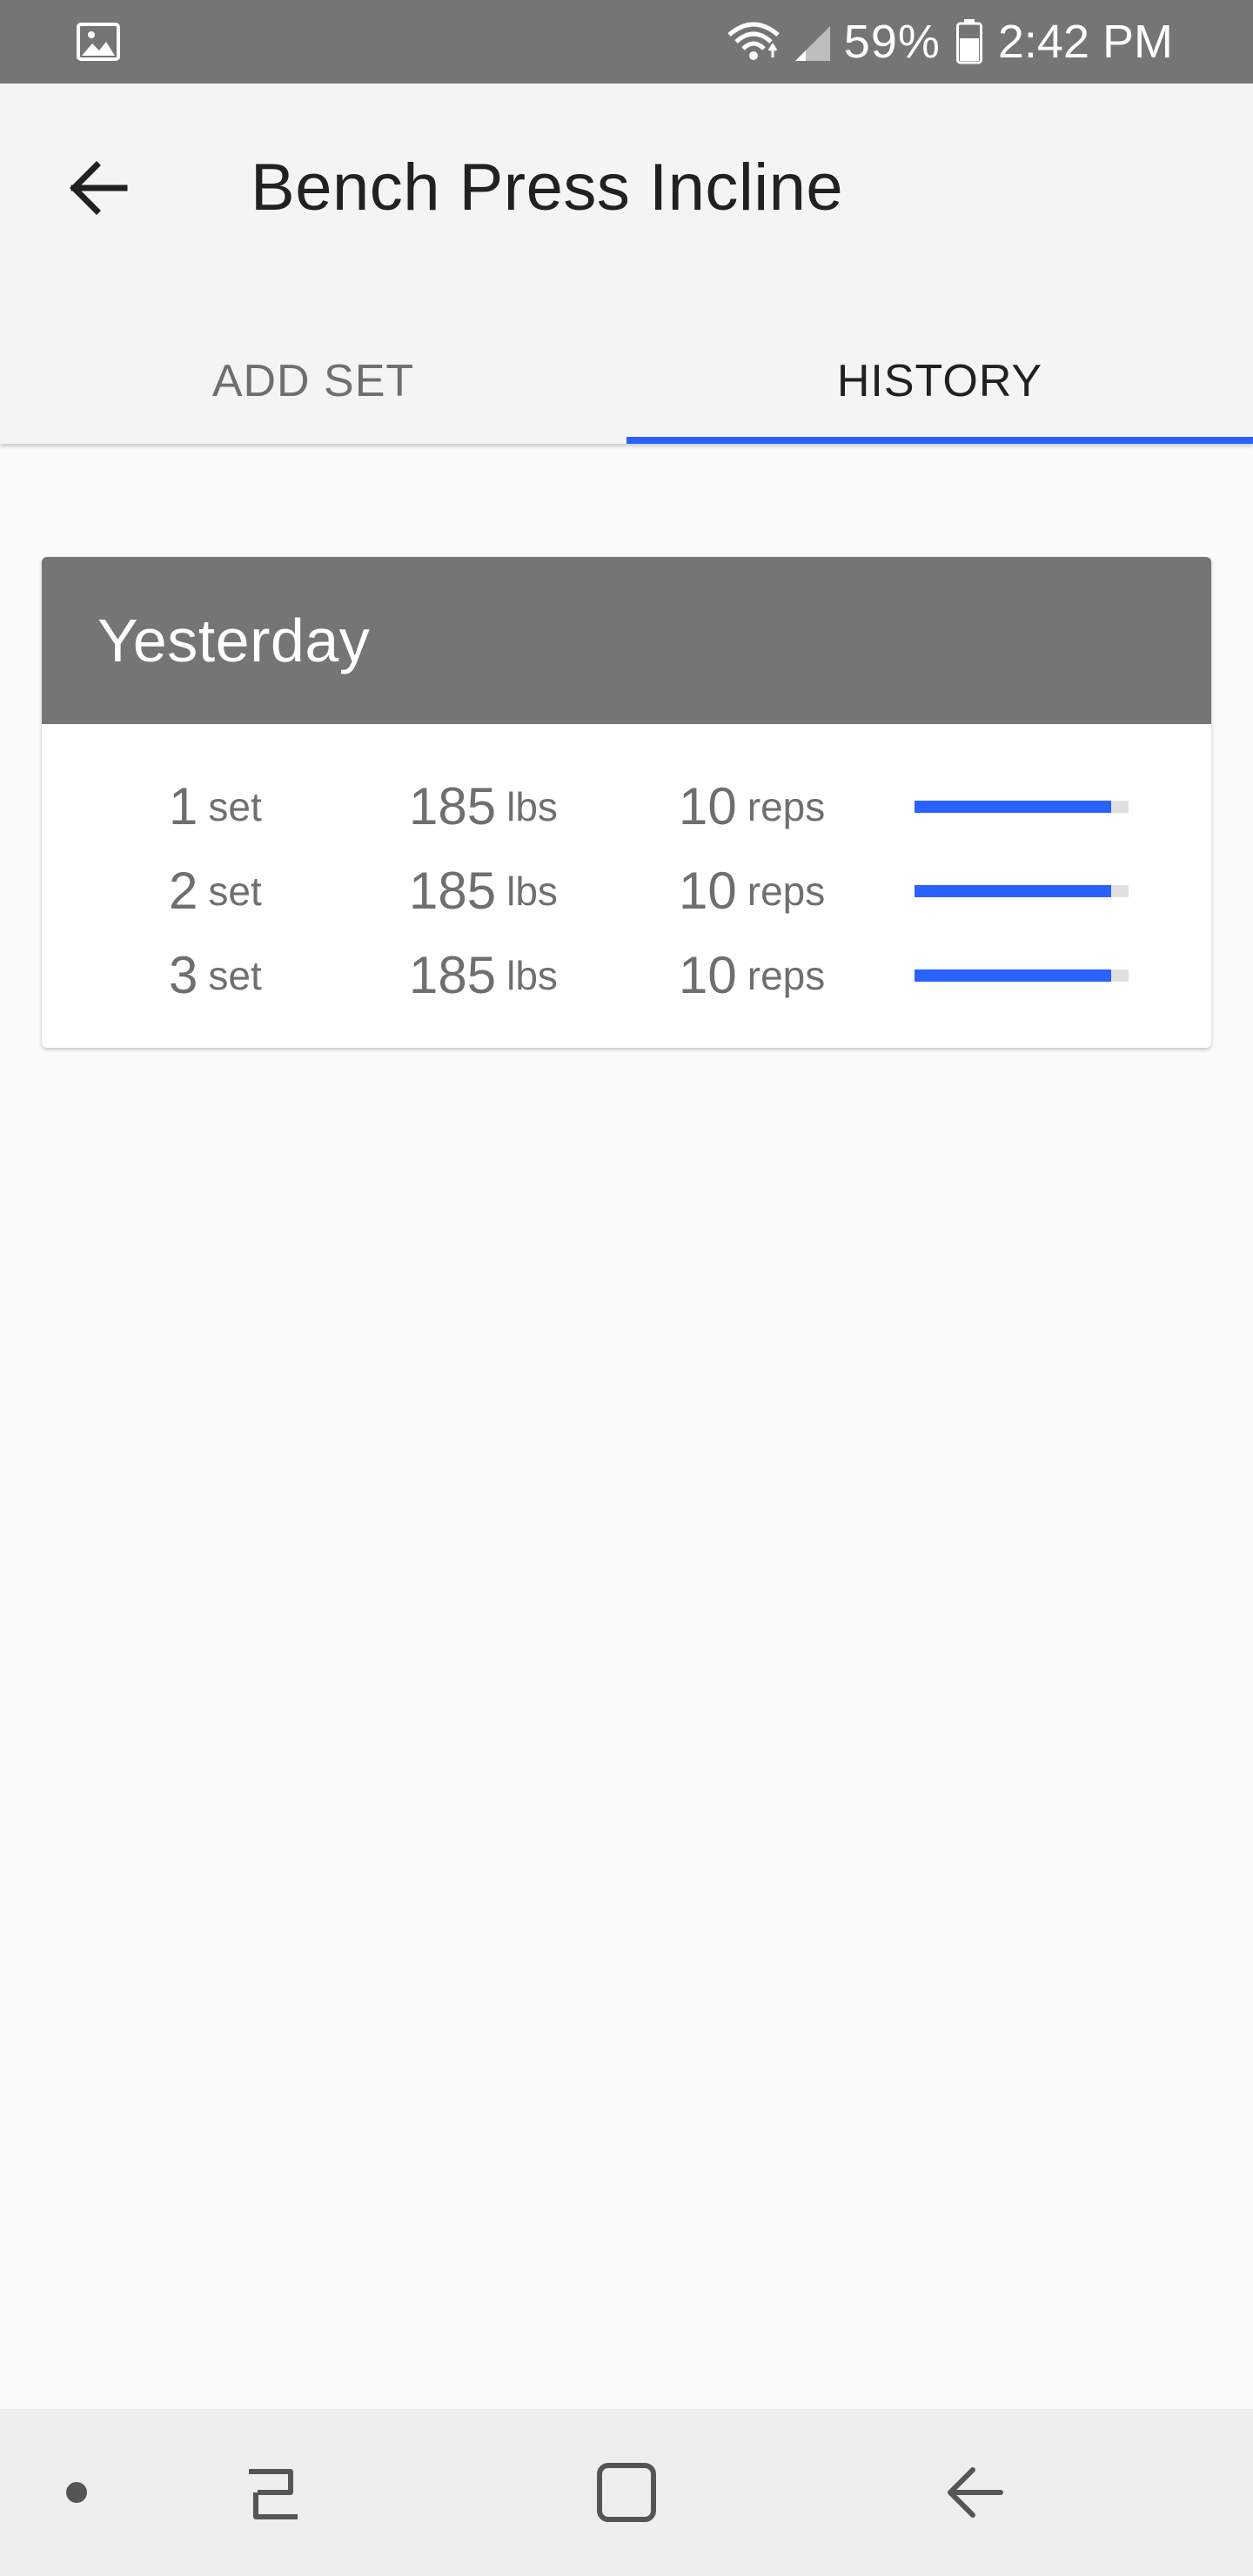 This screenshot has height=2576, width=1253. I want to click on active-tab-indicator, so click(939, 441).